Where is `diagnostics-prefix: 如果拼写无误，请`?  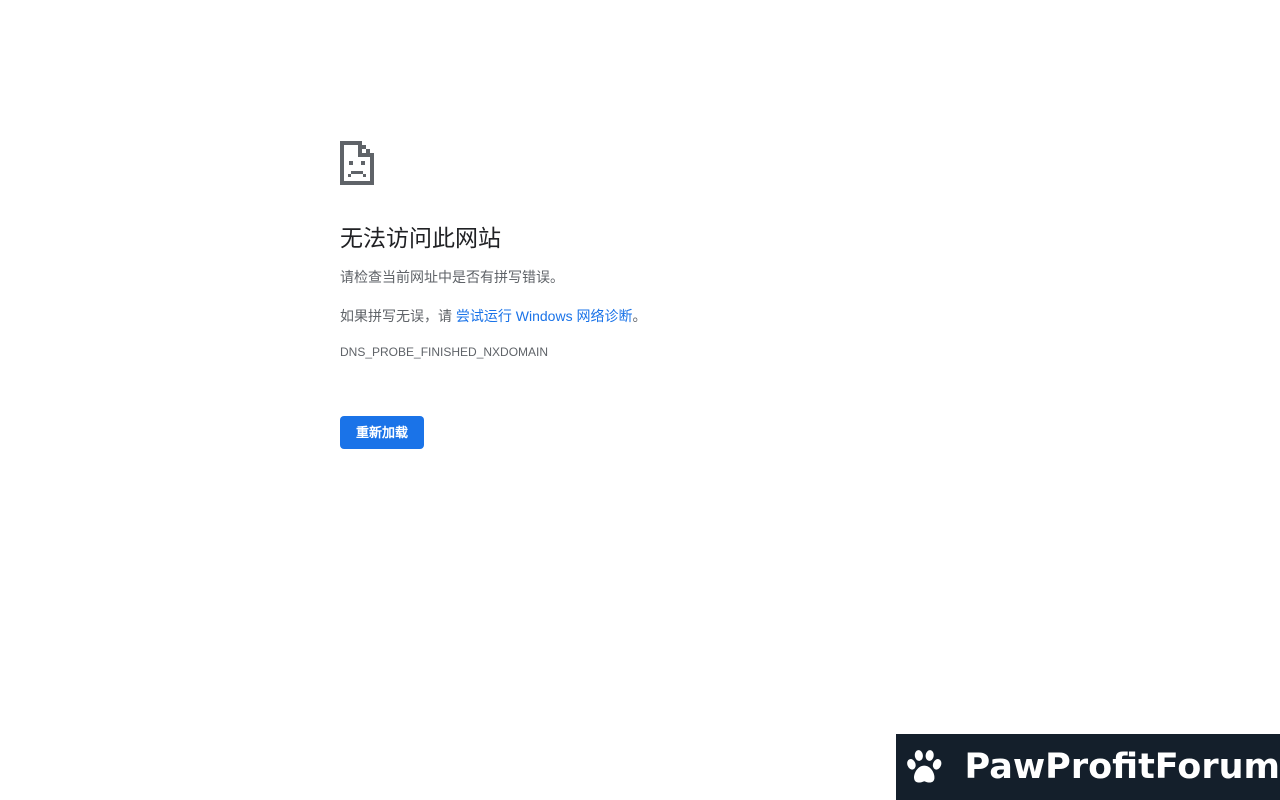 diagnostics-prefix: 如果拼写无误，请 is located at coordinates (398, 316).